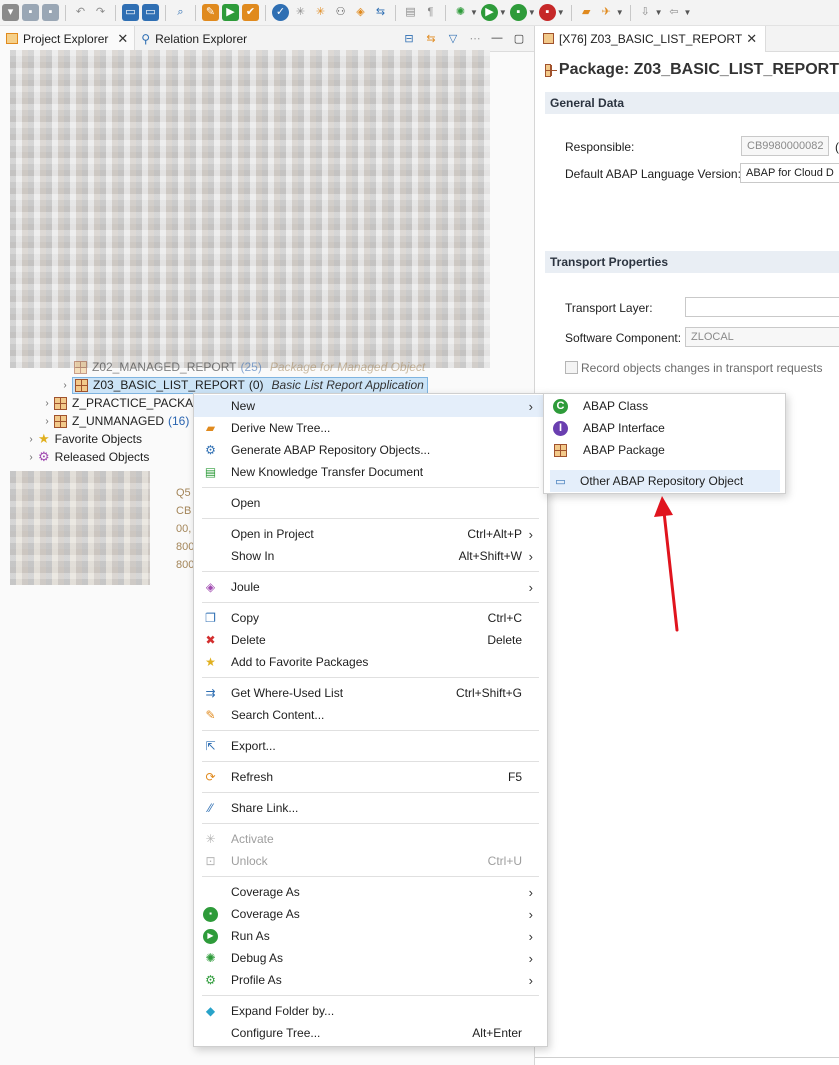  Describe the element at coordinates (370, 534) in the screenshot. I see `menu-item-open-in-project: Open in Project Ctrl+Alt+P ›` at that location.